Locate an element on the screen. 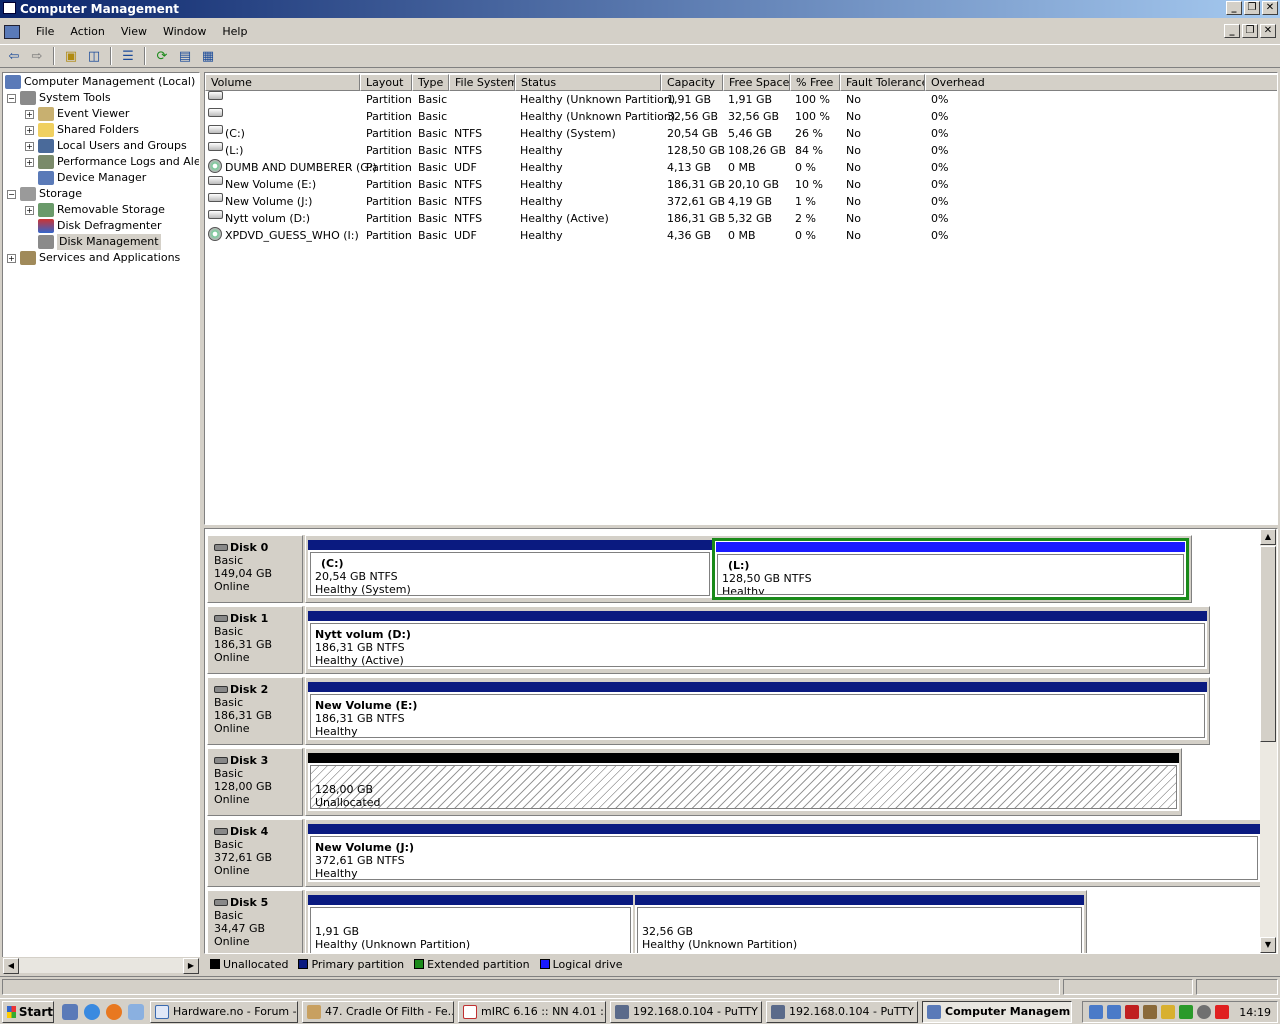  column-header-file-system: File System is located at coordinates (482, 82).